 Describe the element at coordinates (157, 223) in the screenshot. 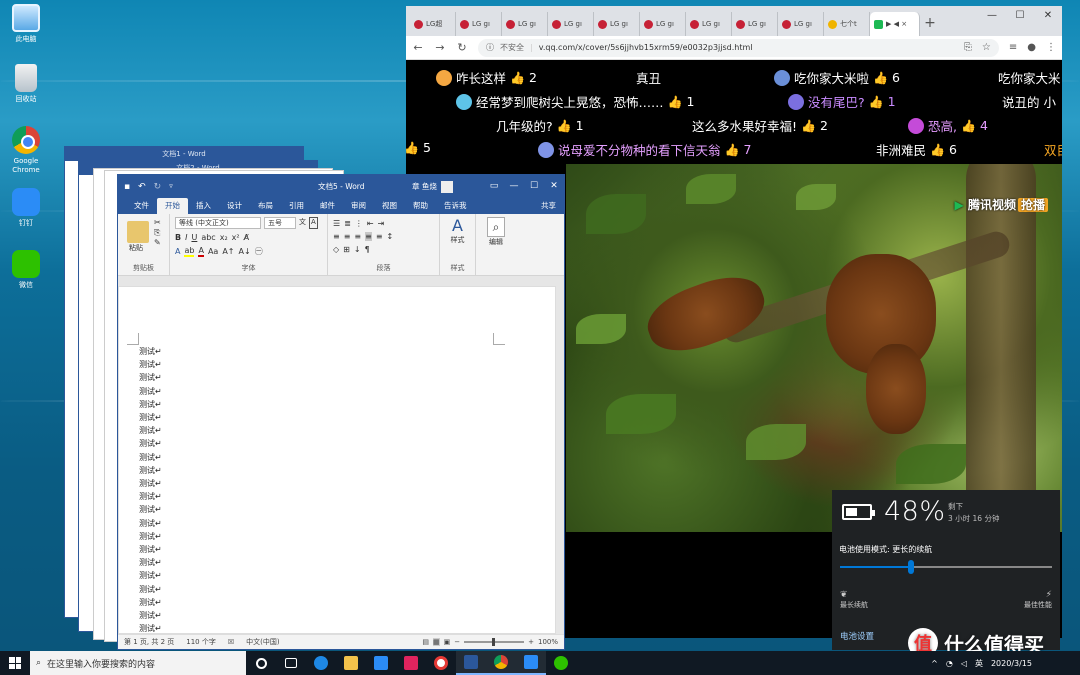

I see `cut-icon: ✂` at that location.